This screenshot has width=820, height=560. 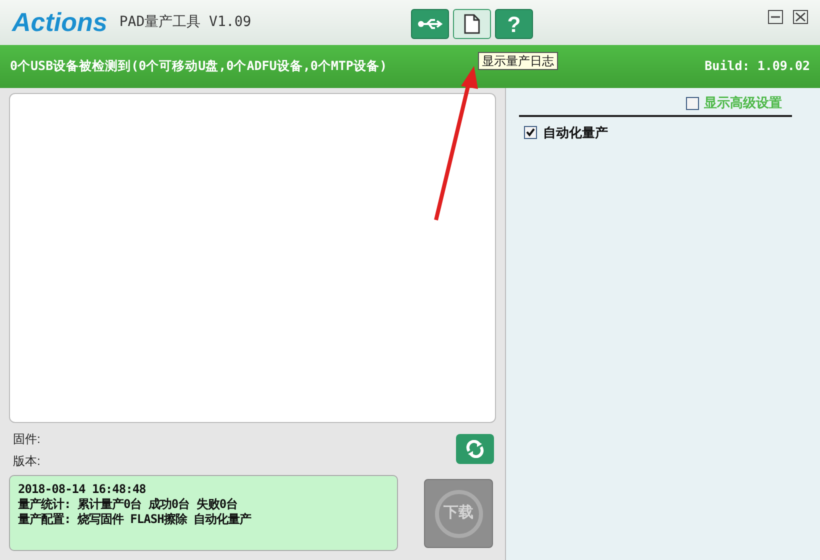 I want to click on build-text: Build: 1.09.02, so click(x=757, y=66).